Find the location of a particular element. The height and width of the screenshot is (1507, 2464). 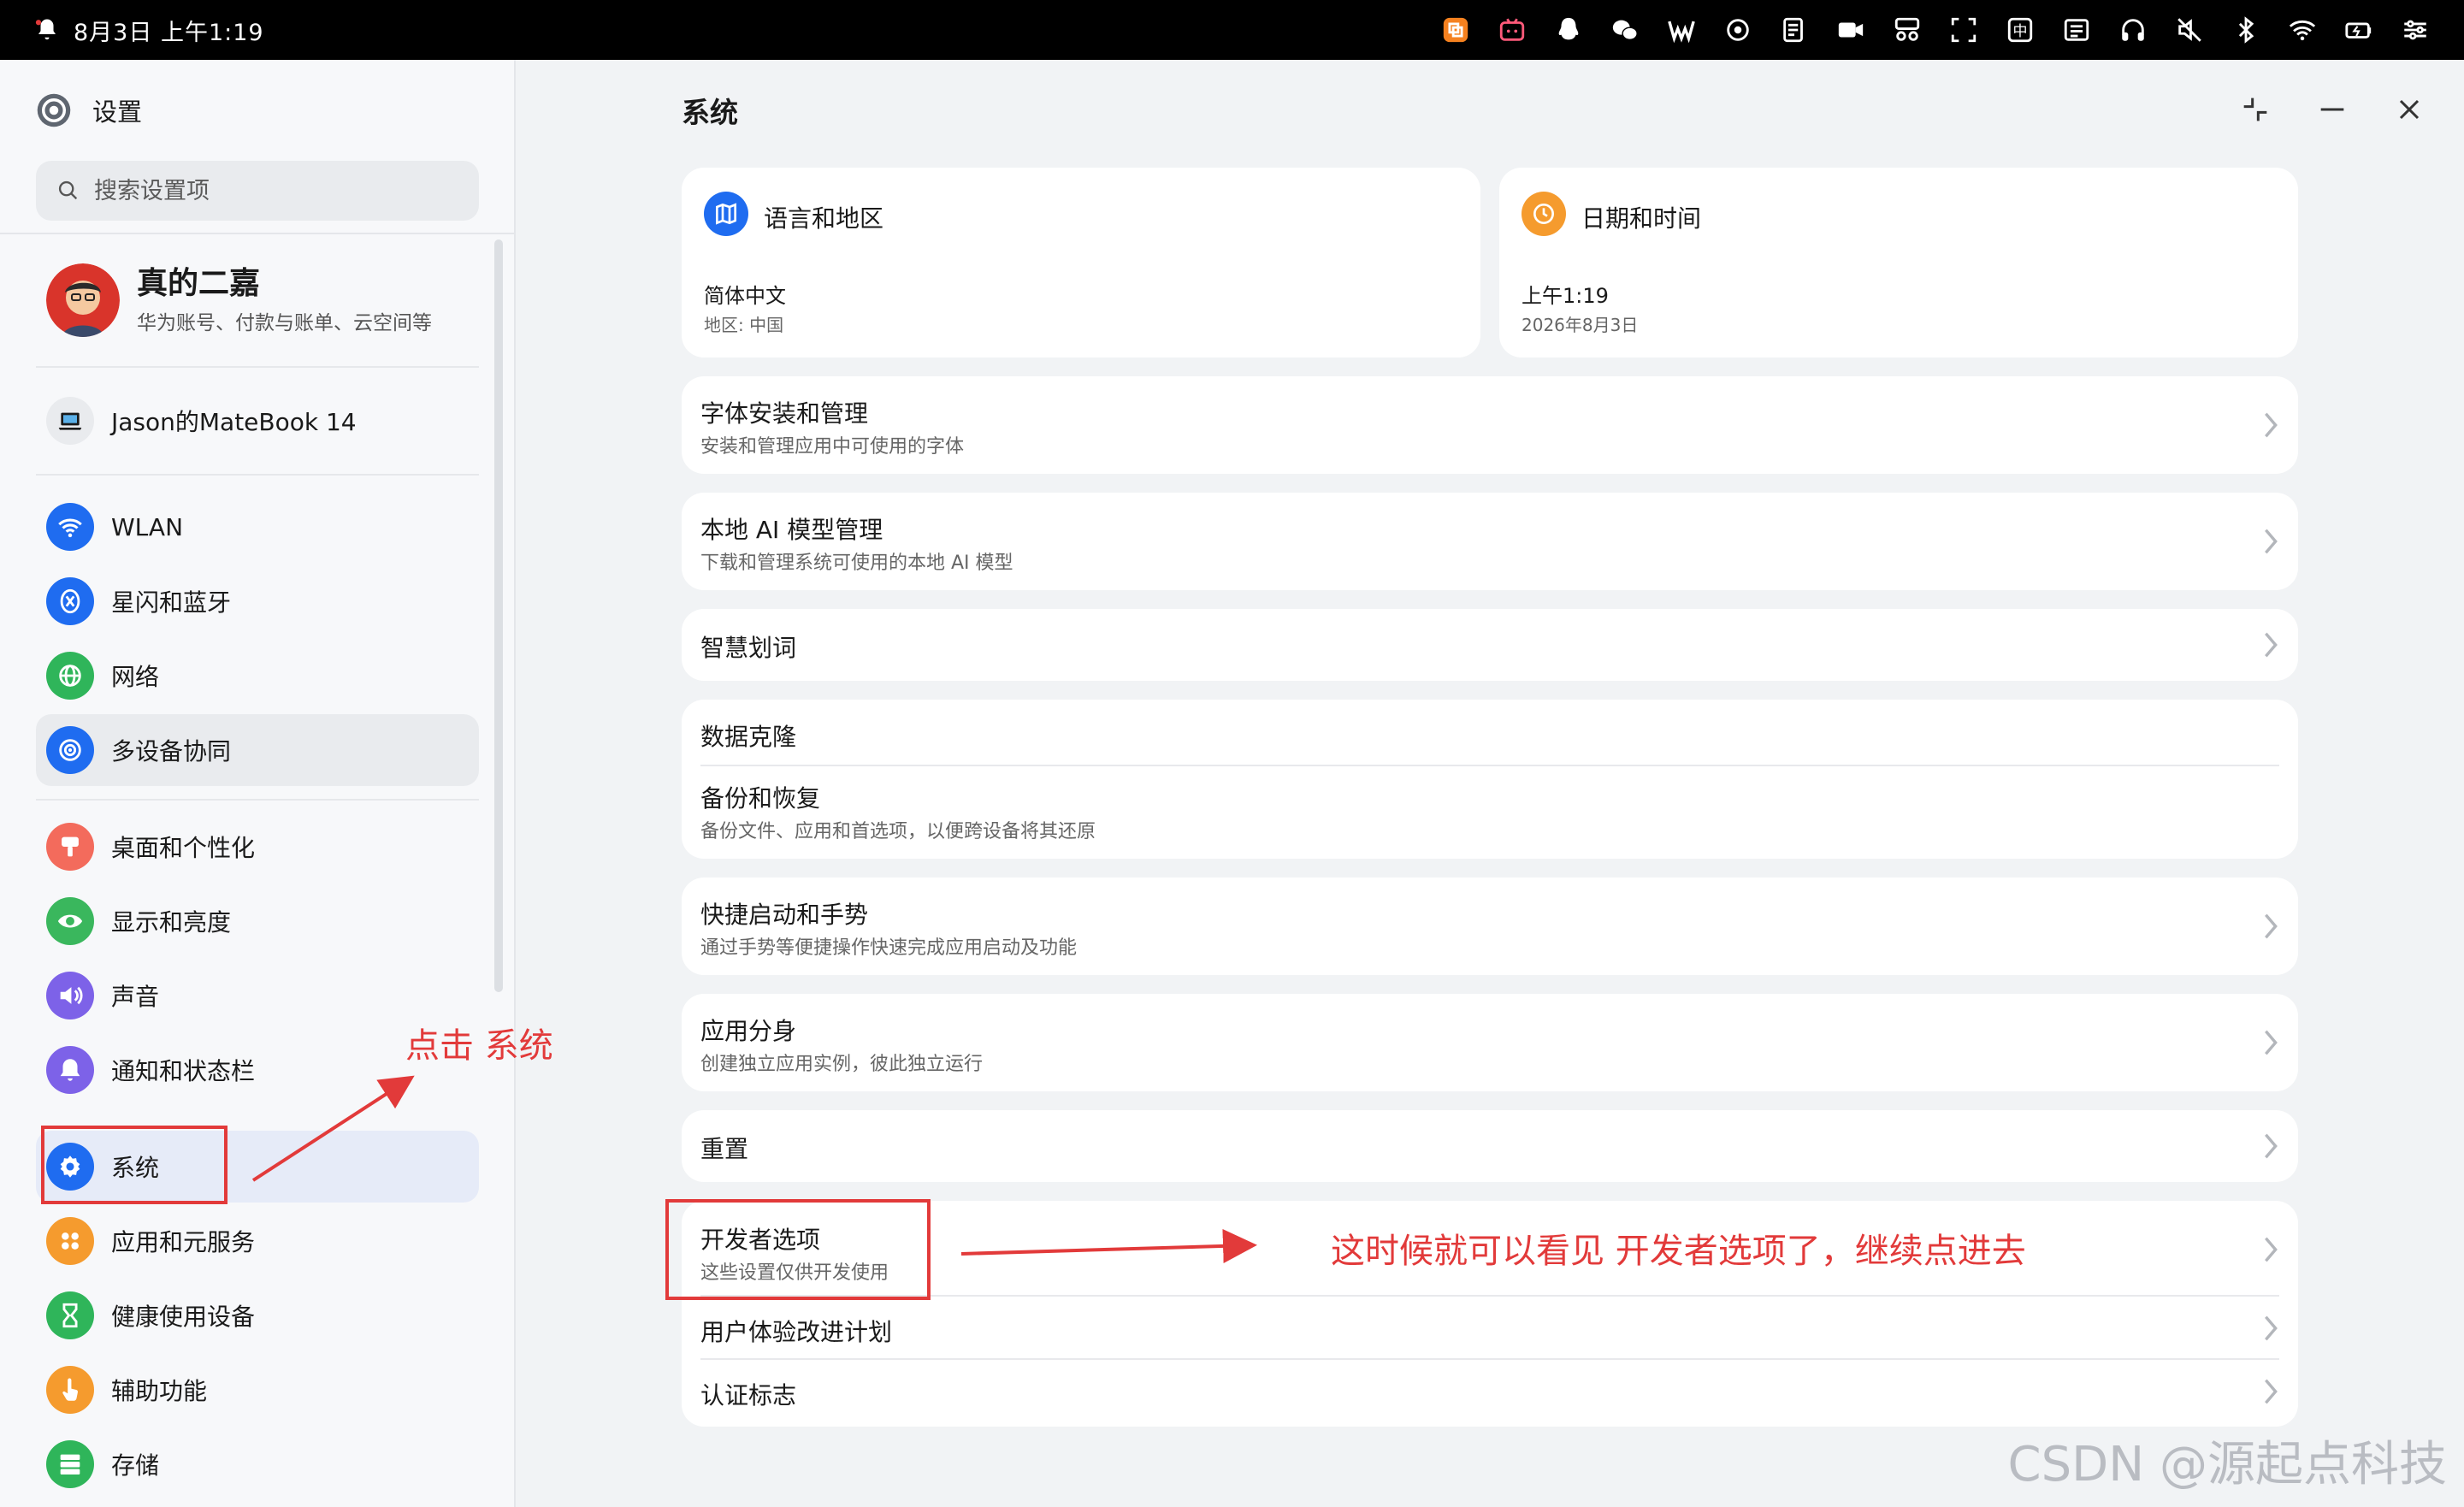

map-icon is located at coordinates (726, 214).